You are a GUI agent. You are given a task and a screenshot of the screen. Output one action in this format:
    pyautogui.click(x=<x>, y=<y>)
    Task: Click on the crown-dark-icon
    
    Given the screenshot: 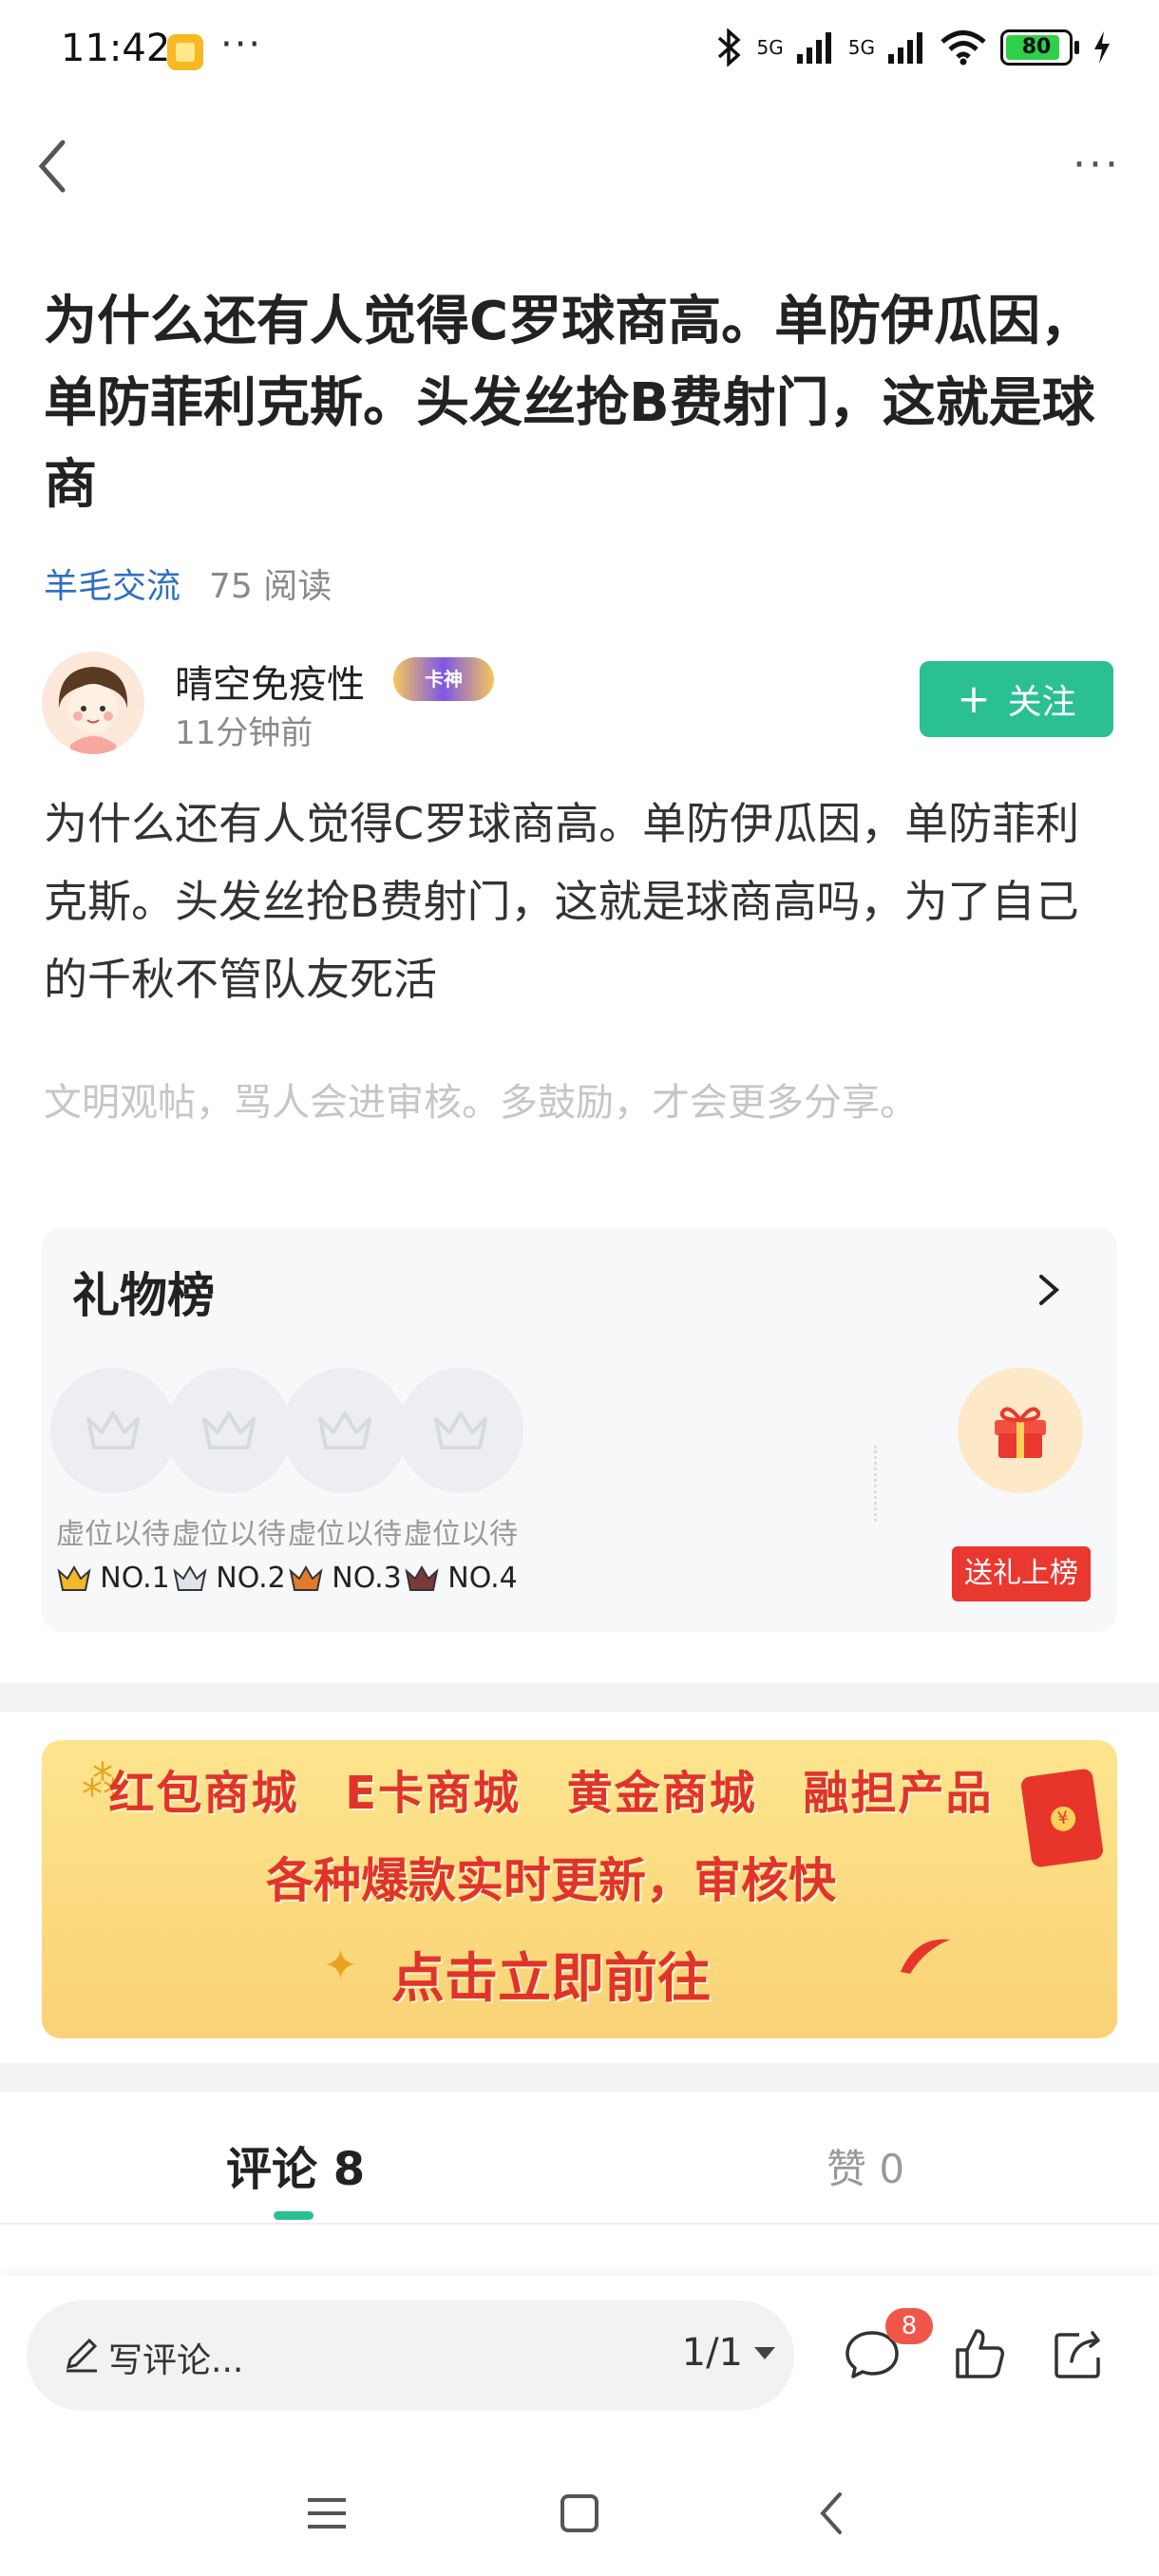 What is the action you would take?
    pyautogui.click(x=422, y=1577)
    